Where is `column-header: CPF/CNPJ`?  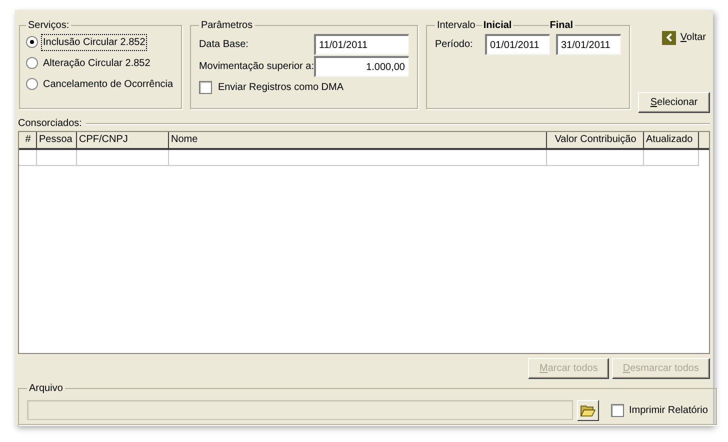
column-header: CPF/CNPJ is located at coordinates (123, 140).